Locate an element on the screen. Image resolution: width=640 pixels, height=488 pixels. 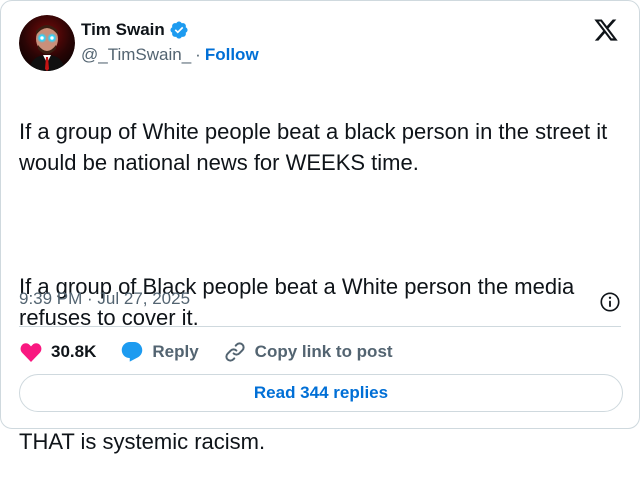
handle-row: @_TimSwain_ · Follow is located at coordinates (170, 55).